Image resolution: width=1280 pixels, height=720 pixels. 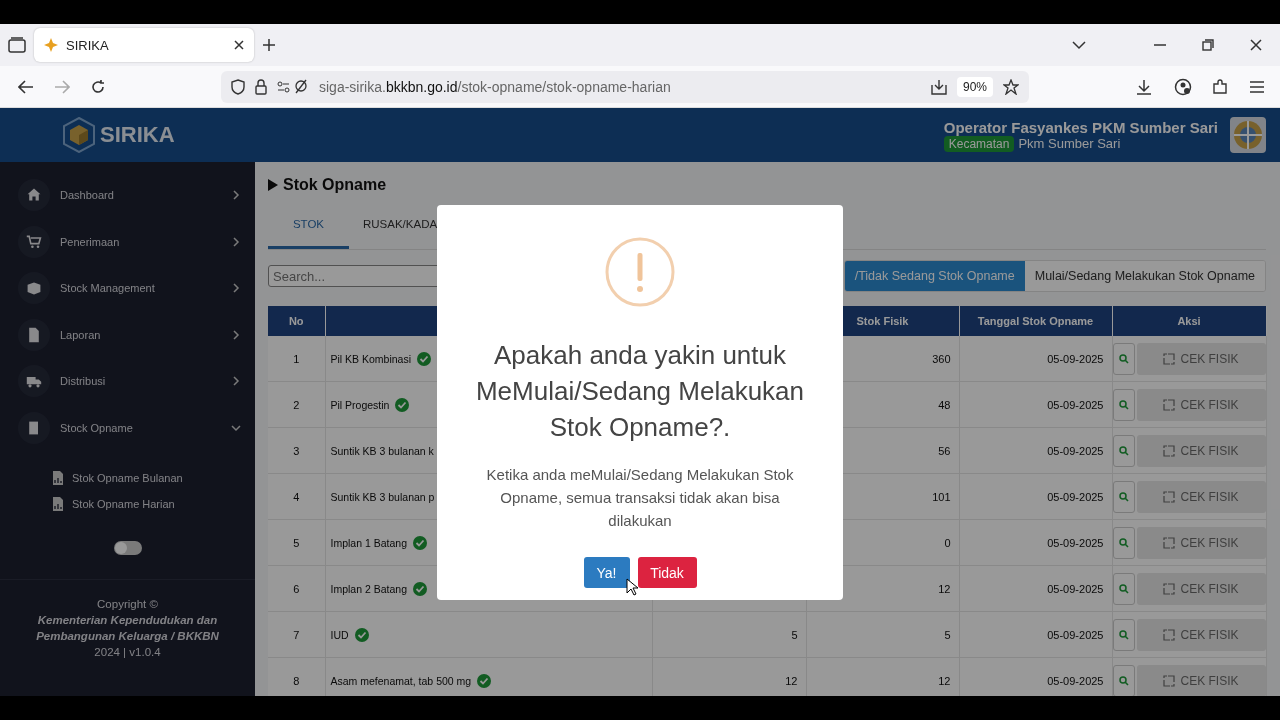 What do you see at coordinates (129, 381) in the screenshot?
I see `sidebar-item: Distribusi` at bounding box center [129, 381].